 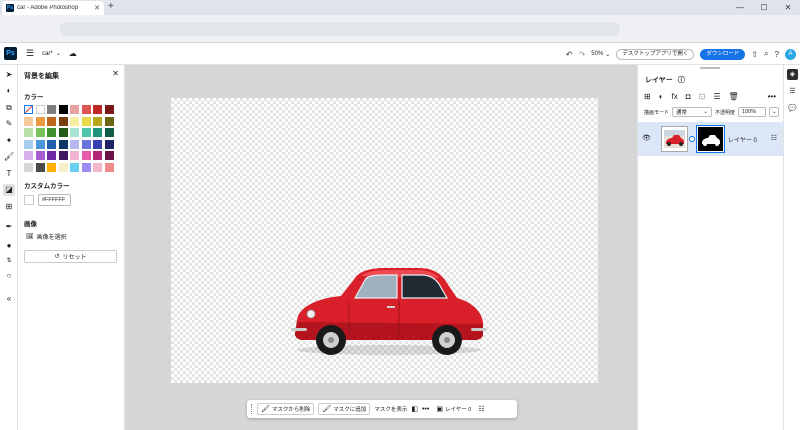 What do you see at coordinates (734, 96) in the screenshot?
I see `trash-icon: 🗑` at bounding box center [734, 96].